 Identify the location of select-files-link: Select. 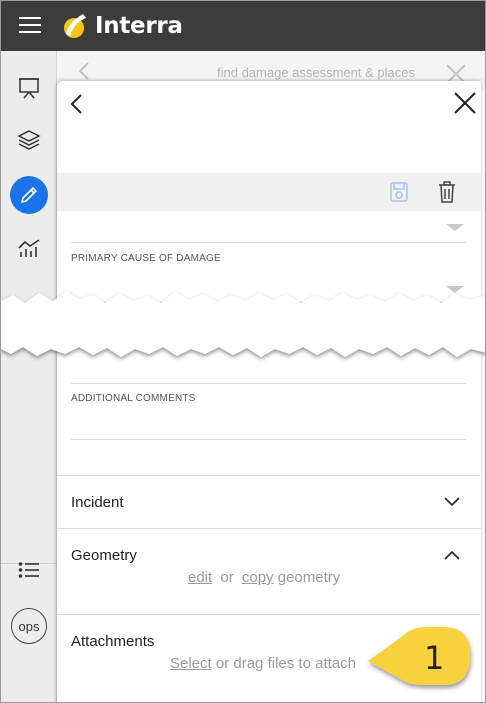
(191, 663).